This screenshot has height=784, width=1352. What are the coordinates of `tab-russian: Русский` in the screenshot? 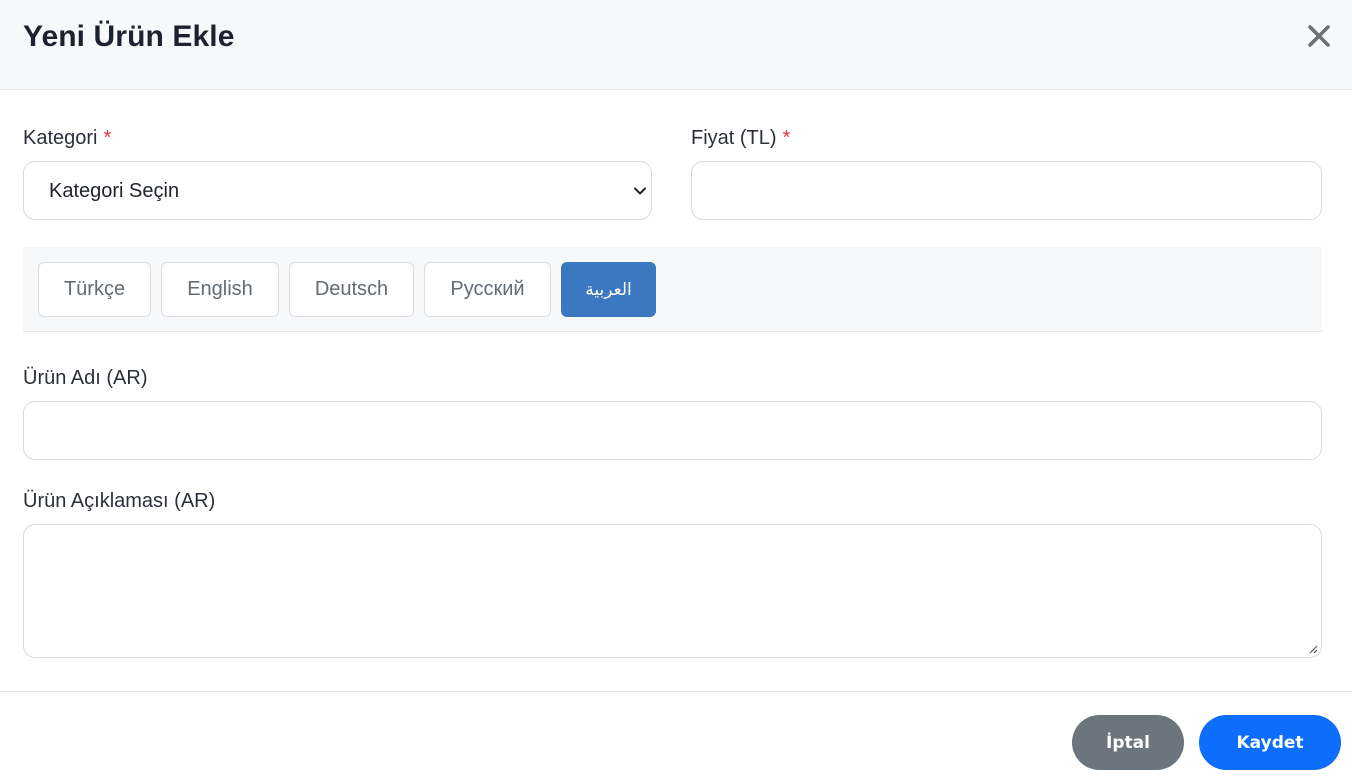 It's located at (487, 289).